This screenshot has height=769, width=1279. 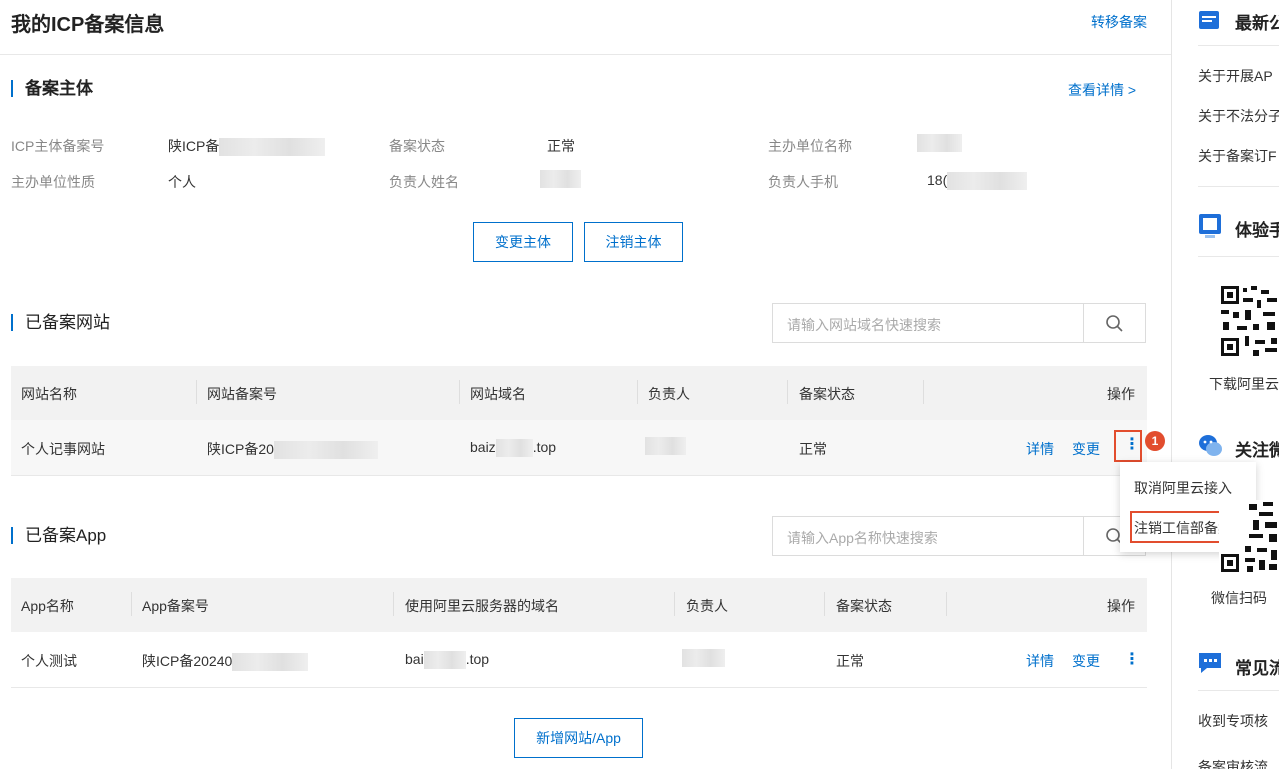 I want to click on col-app-owner: 负责人, so click(x=707, y=606).